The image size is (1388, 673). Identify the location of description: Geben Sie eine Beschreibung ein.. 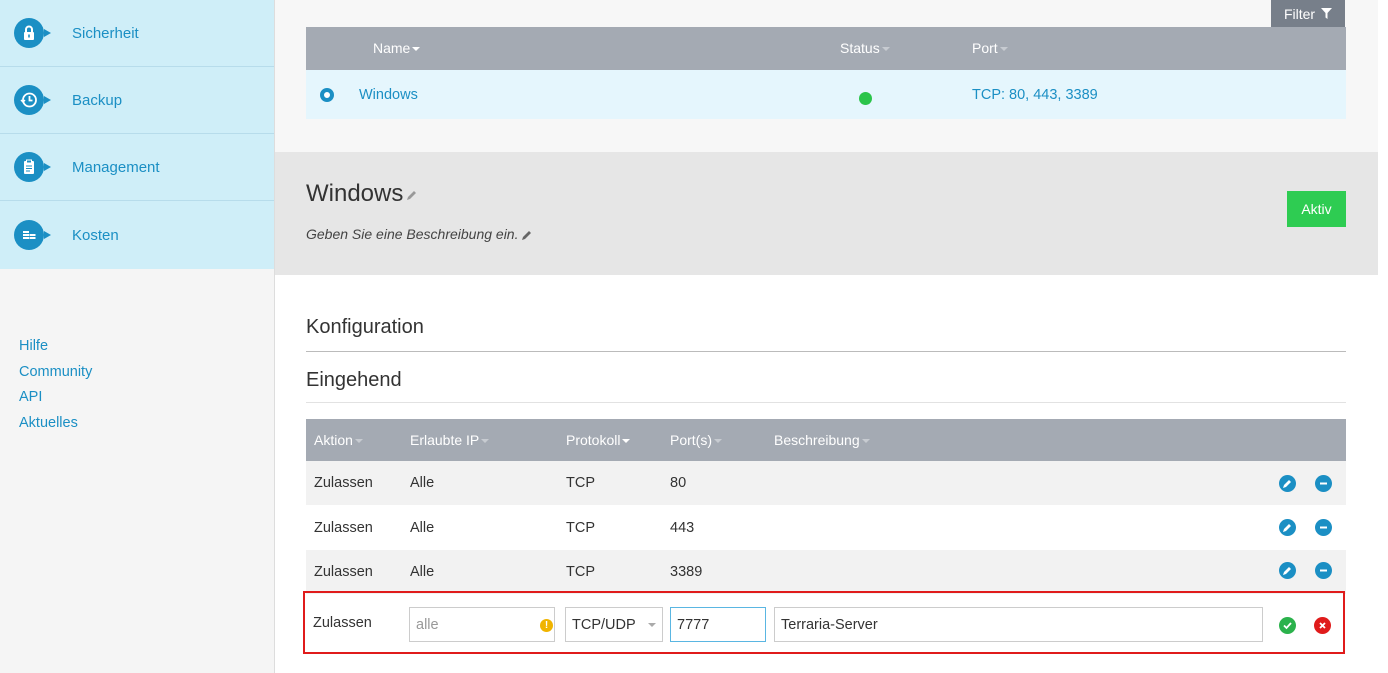
(419, 234).